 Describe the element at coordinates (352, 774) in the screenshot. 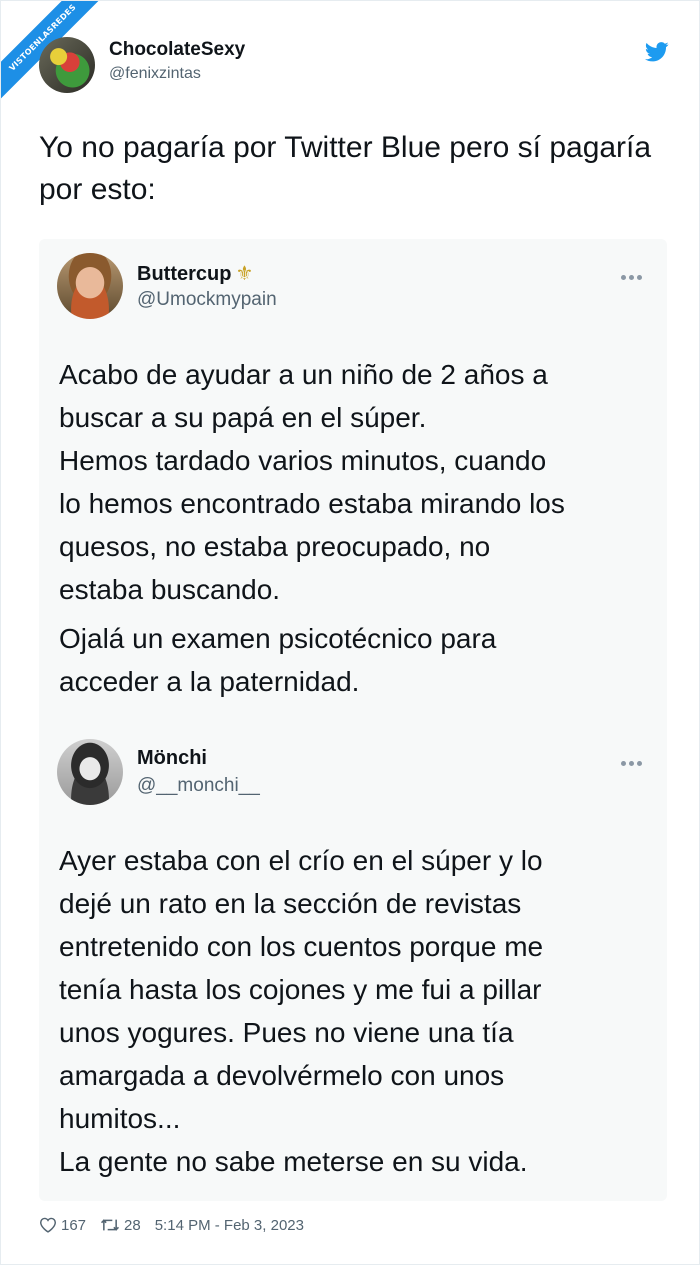

I see `quoted-tweet-header: Mönchi @__monchi__` at that location.